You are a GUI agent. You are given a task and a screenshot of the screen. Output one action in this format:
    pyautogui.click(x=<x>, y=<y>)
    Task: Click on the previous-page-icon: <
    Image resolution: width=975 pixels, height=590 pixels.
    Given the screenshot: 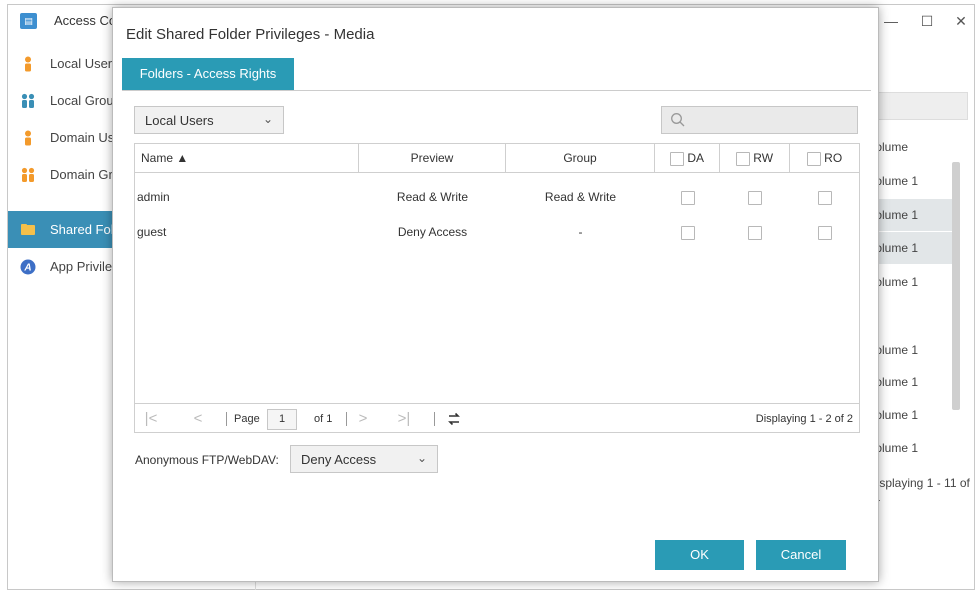 What is the action you would take?
    pyautogui.click(x=198, y=419)
    